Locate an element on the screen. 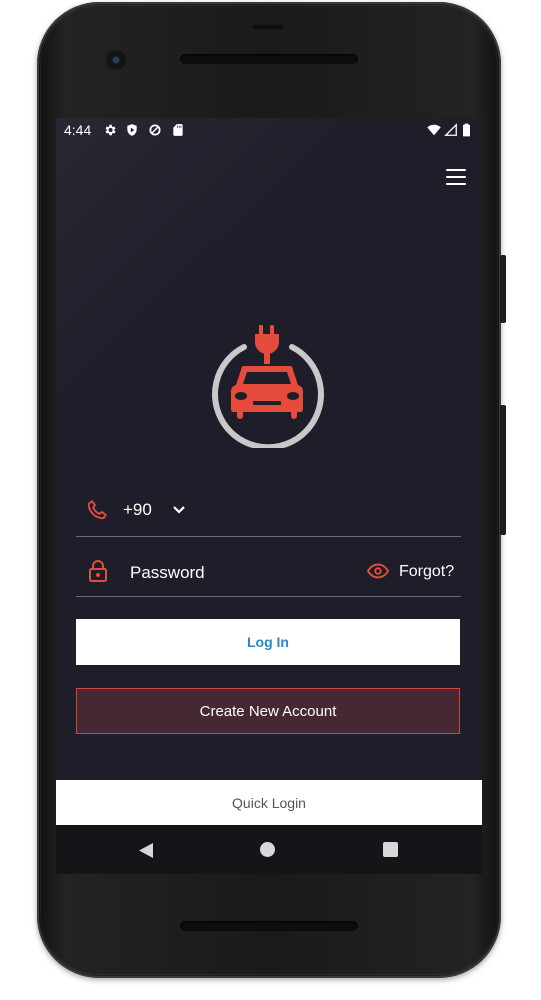  hamburger-menu-icon is located at coordinates (457, 177).